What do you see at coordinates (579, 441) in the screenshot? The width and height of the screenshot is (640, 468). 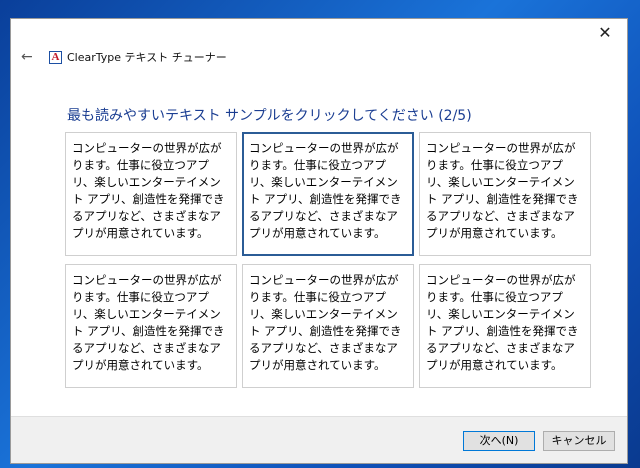 I see `cancel-button: キャンセル` at bounding box center [579, 441].